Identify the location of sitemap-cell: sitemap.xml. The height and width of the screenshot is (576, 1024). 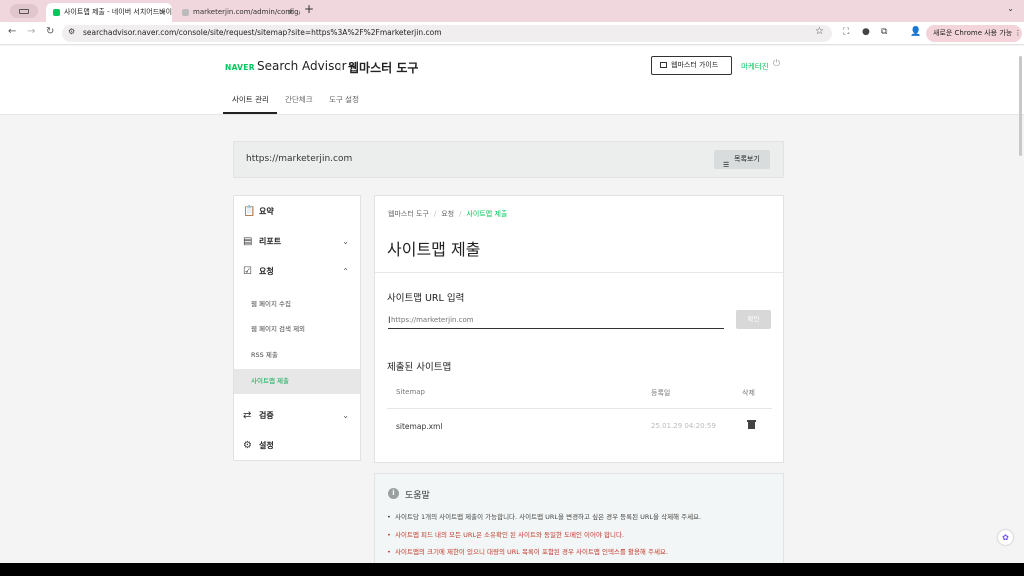
(419, 426).